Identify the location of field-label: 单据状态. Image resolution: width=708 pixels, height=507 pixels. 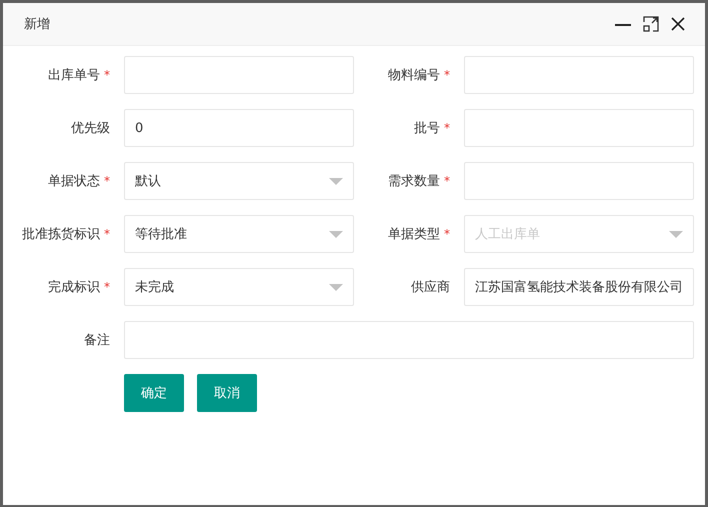
(74, 181).